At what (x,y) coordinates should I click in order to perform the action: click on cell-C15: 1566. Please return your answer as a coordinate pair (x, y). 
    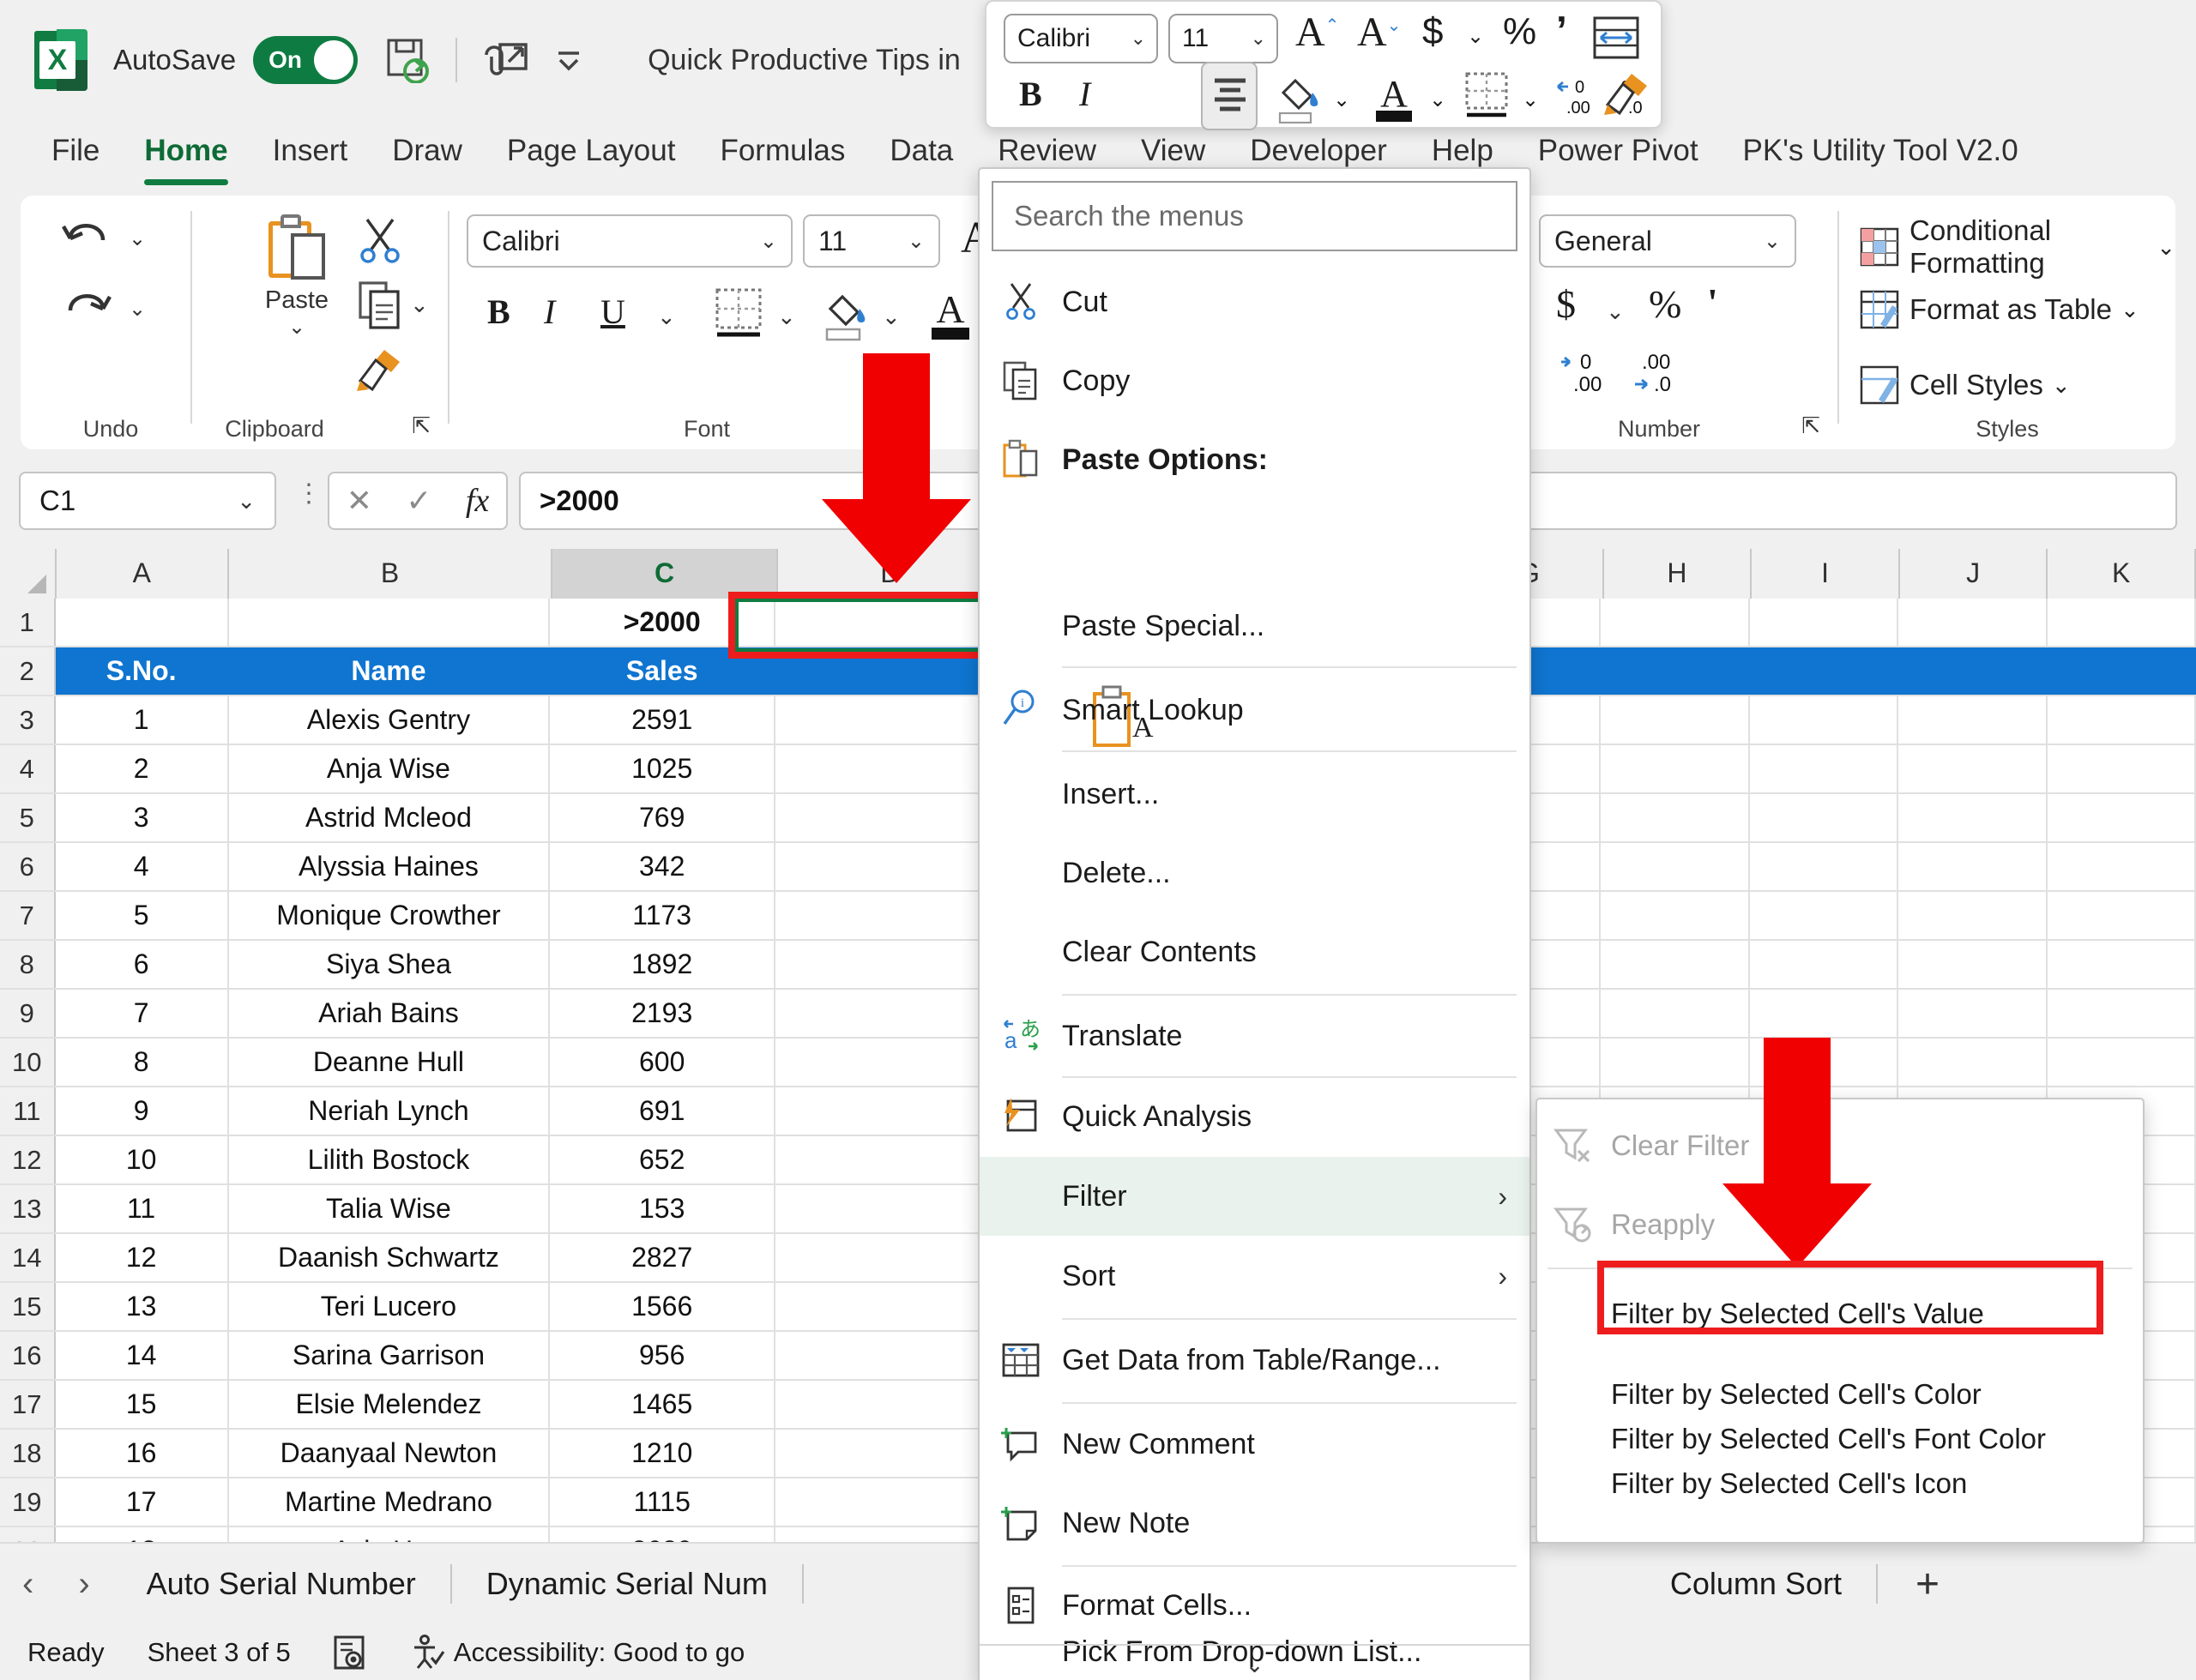
    Looking at the image, I should click on (663, 1306).